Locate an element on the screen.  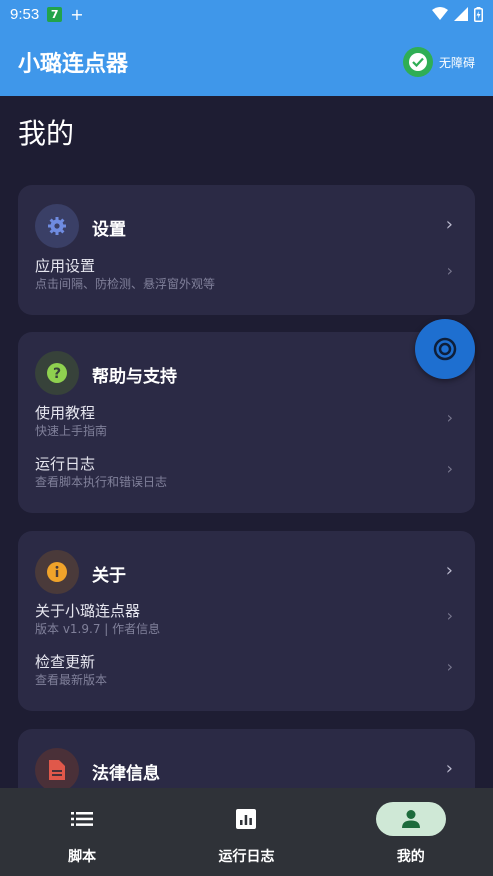
accessibility-status: 无障碍 is located at coordinates (438, 62).